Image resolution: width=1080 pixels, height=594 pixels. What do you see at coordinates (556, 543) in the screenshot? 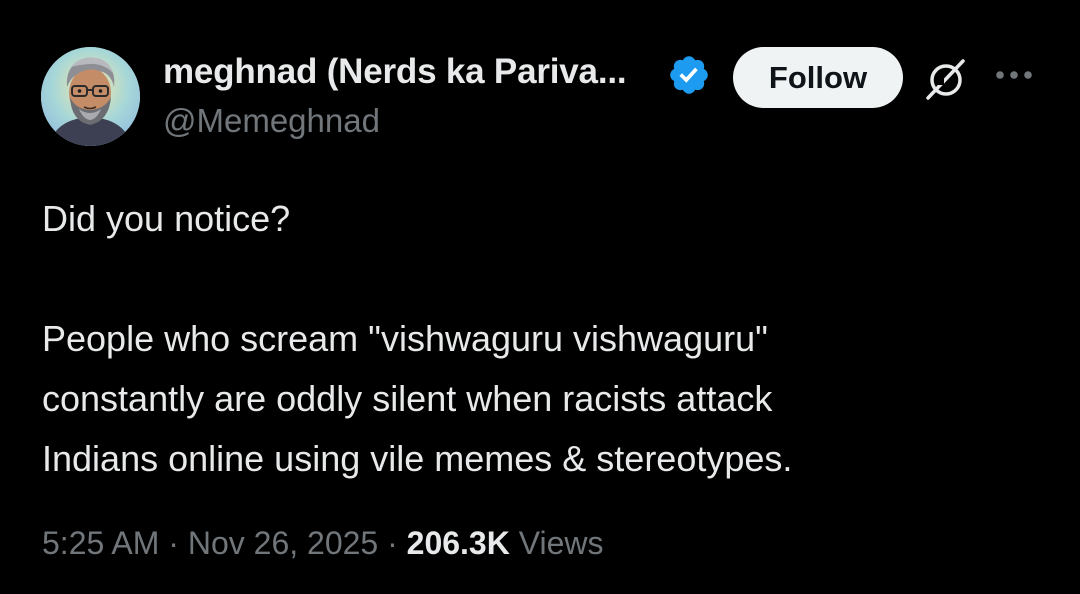
I see `views-label: Views` at bounding box center [556, 543].